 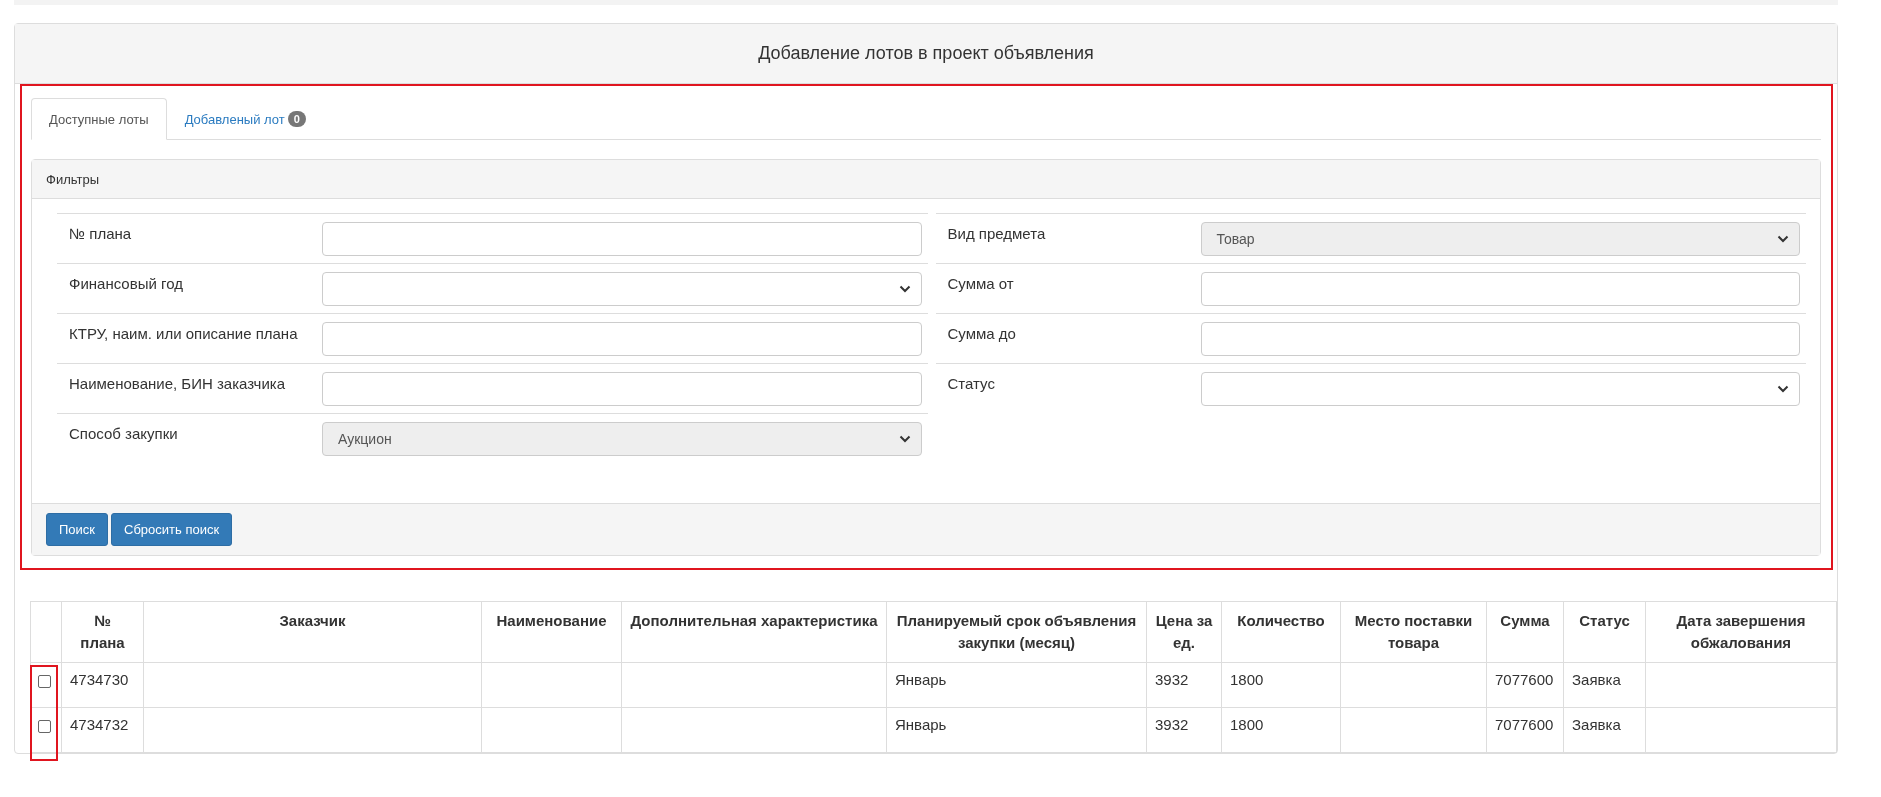 What do you see at coordinates (72, 179) in the screenshot?
I see `filters-title: Фильтры` at bounding box center [72, 179].